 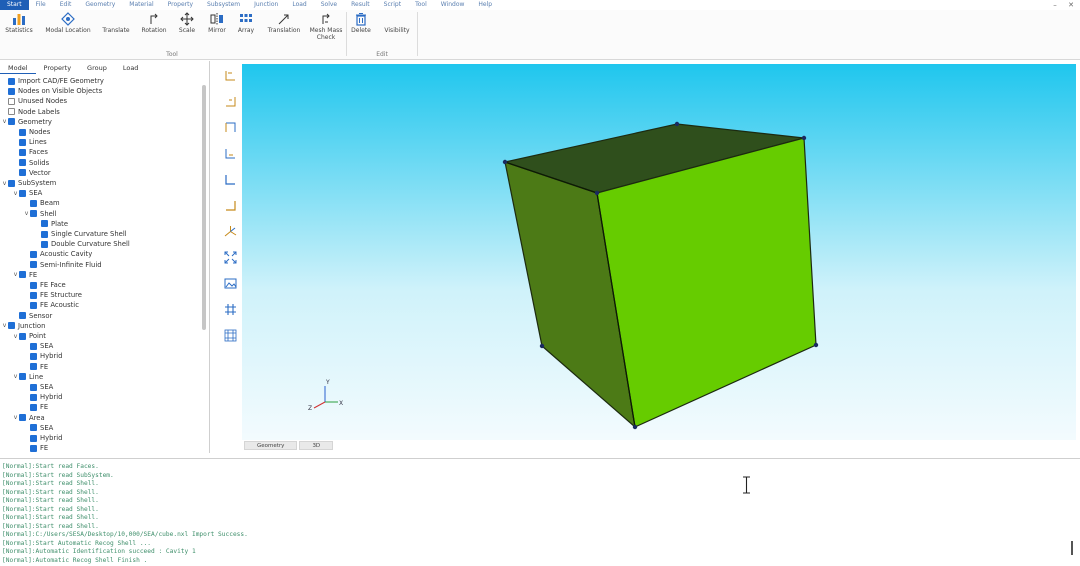 What do you see at coordinates (230, 153) in the screenshot?
I see `view-bottom-button` at bounding box center [230, 153].